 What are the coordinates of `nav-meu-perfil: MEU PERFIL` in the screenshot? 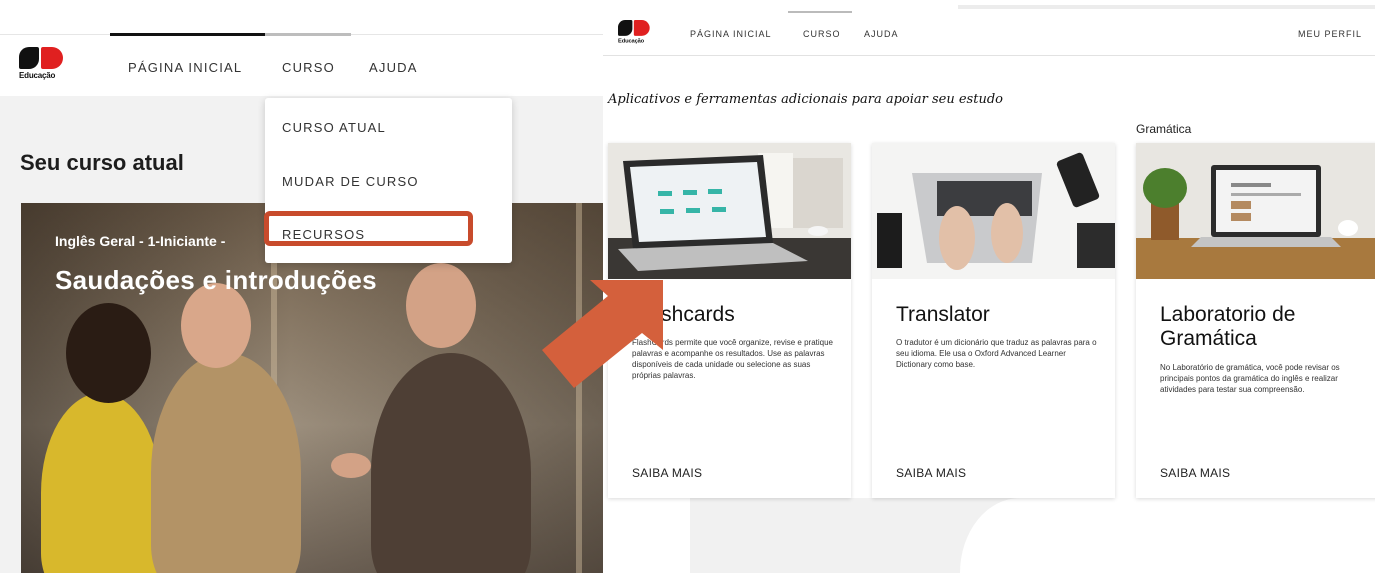 It's located at (1330, 34).